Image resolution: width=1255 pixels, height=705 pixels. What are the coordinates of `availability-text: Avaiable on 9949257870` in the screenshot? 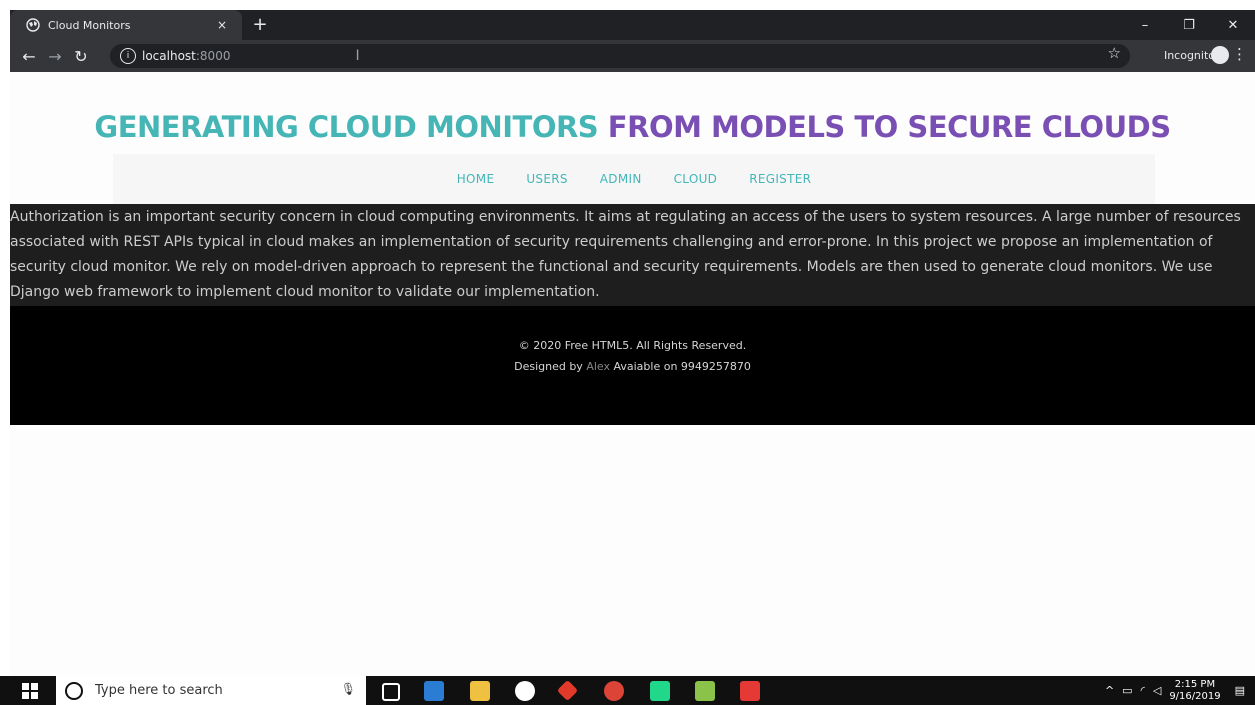 It's located at (682, 366).